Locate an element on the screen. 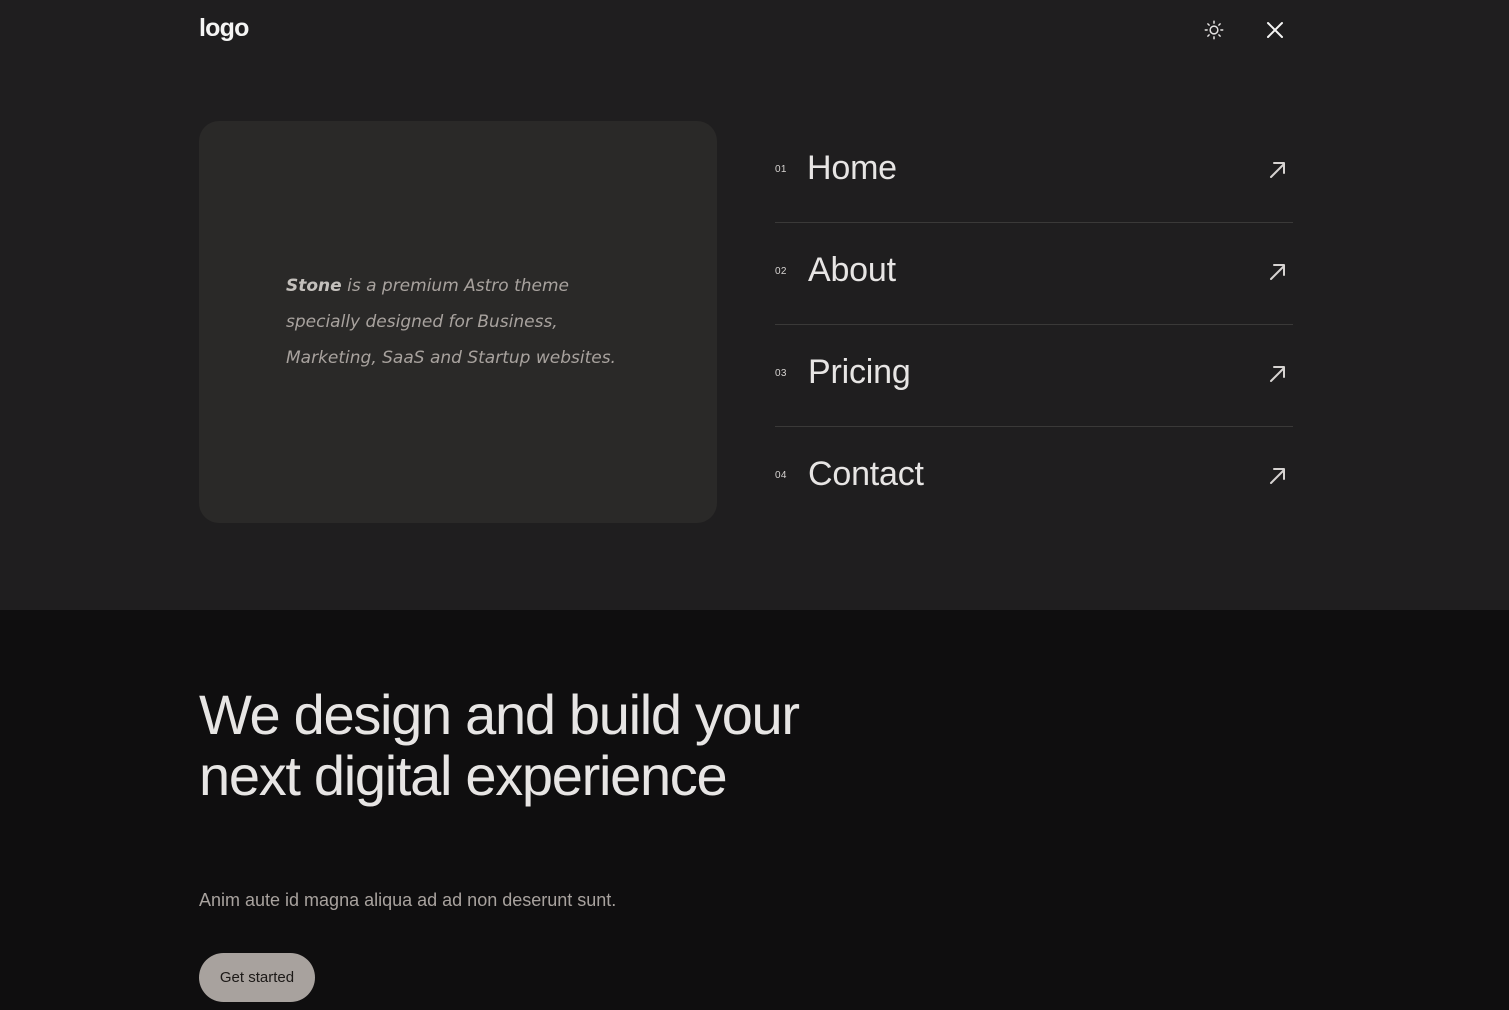 This screenshot has width=1509, height=1010. nav-item-number: 01 is located at coordinates (781, 169).